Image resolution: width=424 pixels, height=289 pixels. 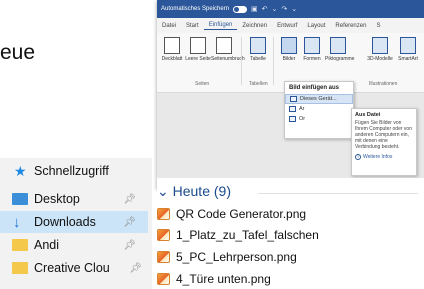 What do you see at coordinates (47, 245) in the screenshot?
I see `nav-label: Andi` at bounding box center [47, 245].